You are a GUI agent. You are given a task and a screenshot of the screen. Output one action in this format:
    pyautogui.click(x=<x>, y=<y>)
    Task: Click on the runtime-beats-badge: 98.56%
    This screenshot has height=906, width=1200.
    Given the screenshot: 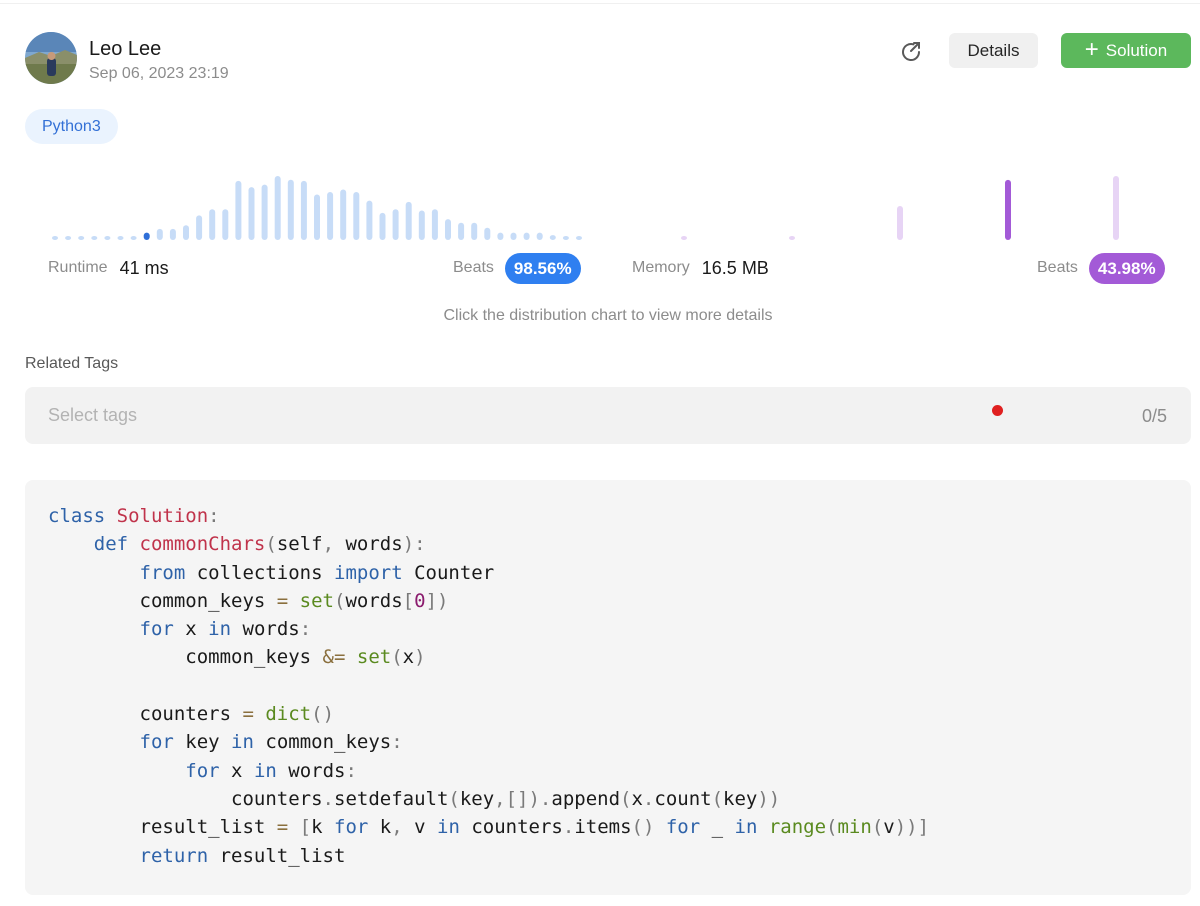 What is the action you would take?
    pyautogui.click(x=542, y=268)
    